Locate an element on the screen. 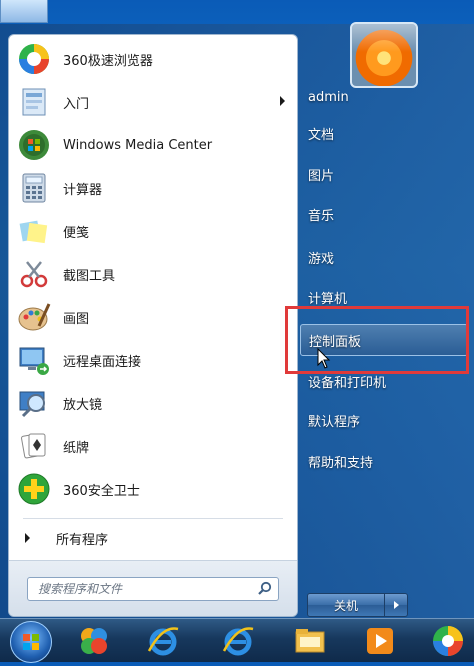 The height and width of the screenshot is (666, 474). program-label: 360安全卫士 is located at coordinates (101, 491).